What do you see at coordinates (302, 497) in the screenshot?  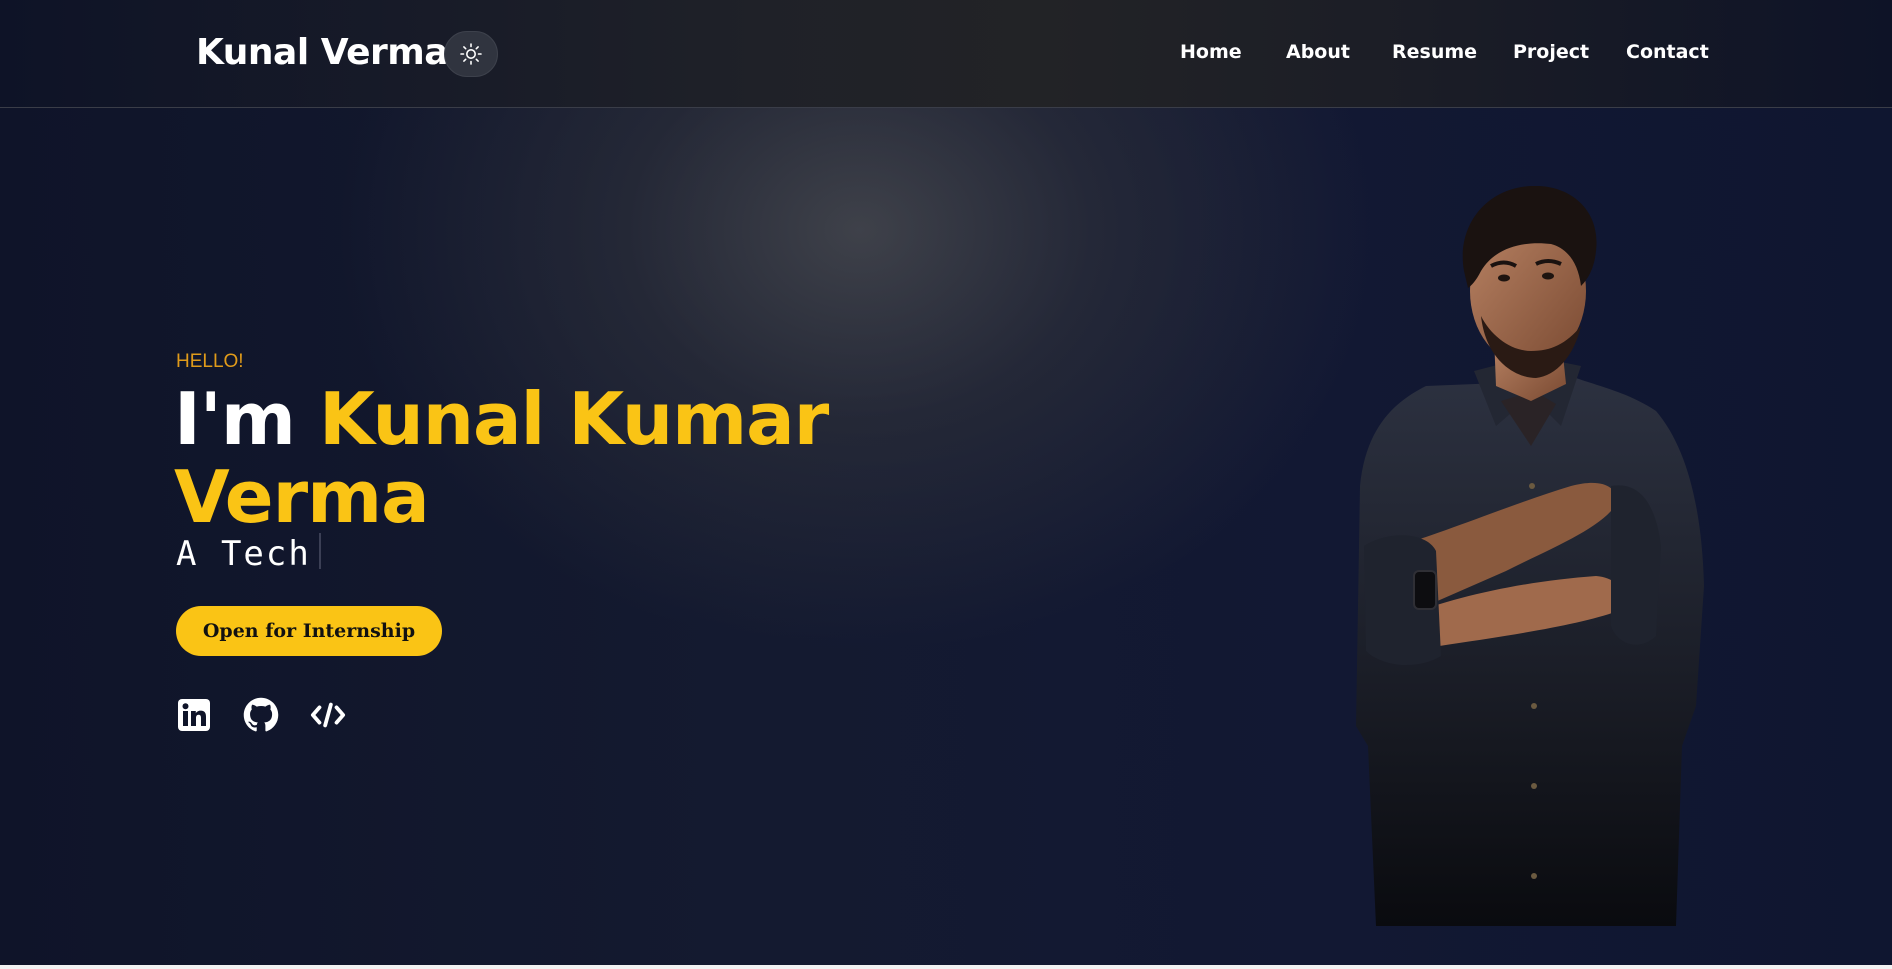 I see `hero-name-line2: Verma` at bounding box center [302, 497].